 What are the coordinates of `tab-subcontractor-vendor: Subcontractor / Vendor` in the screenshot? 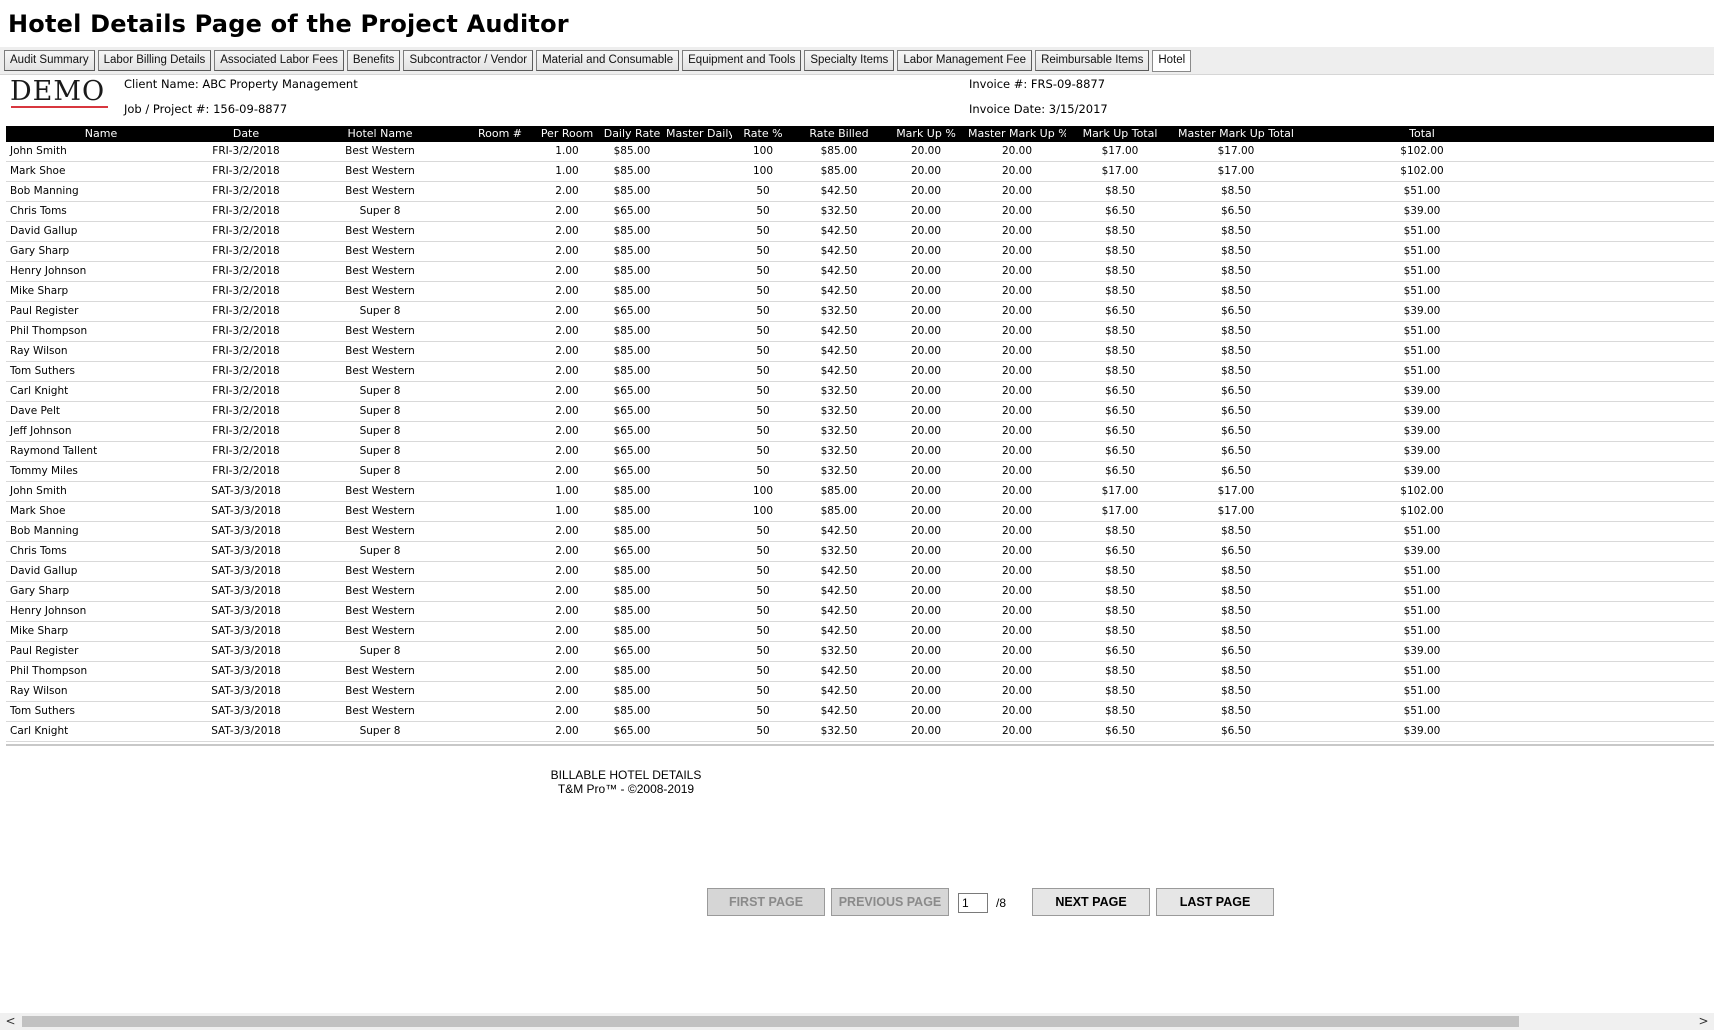 It's located at (468, 60).